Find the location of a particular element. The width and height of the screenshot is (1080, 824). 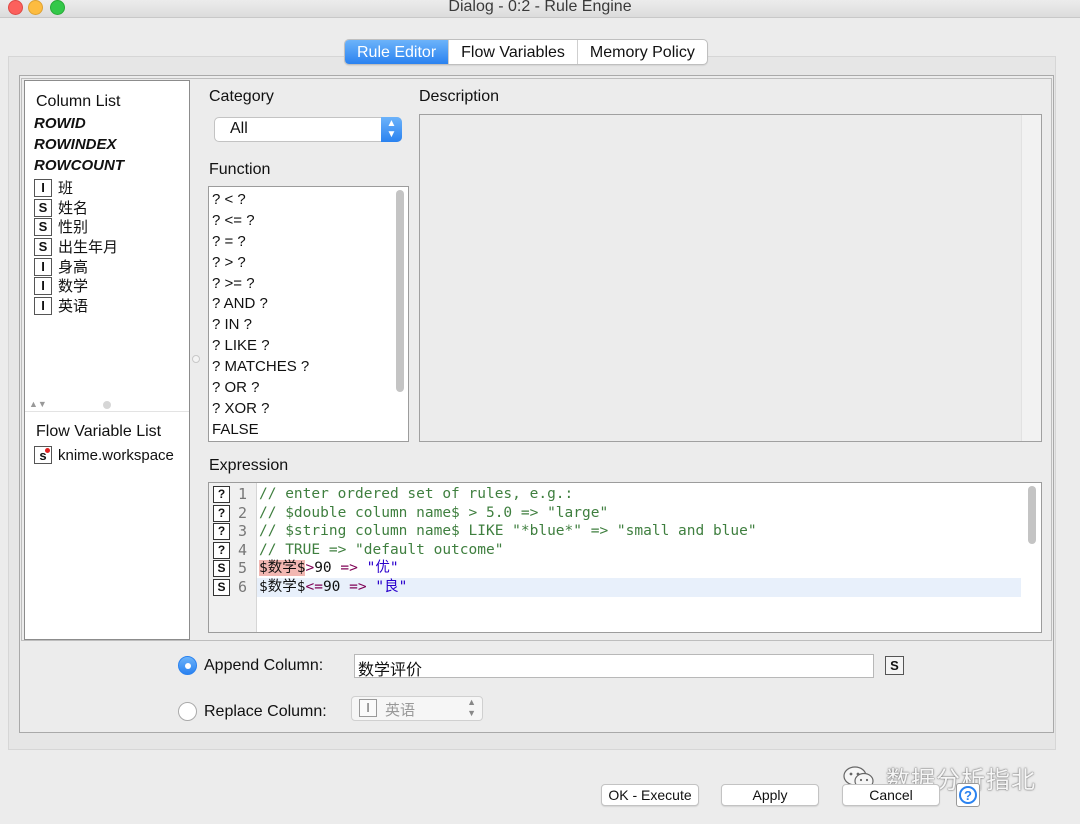

line-number: 3 is located at coordinates (243, 531).